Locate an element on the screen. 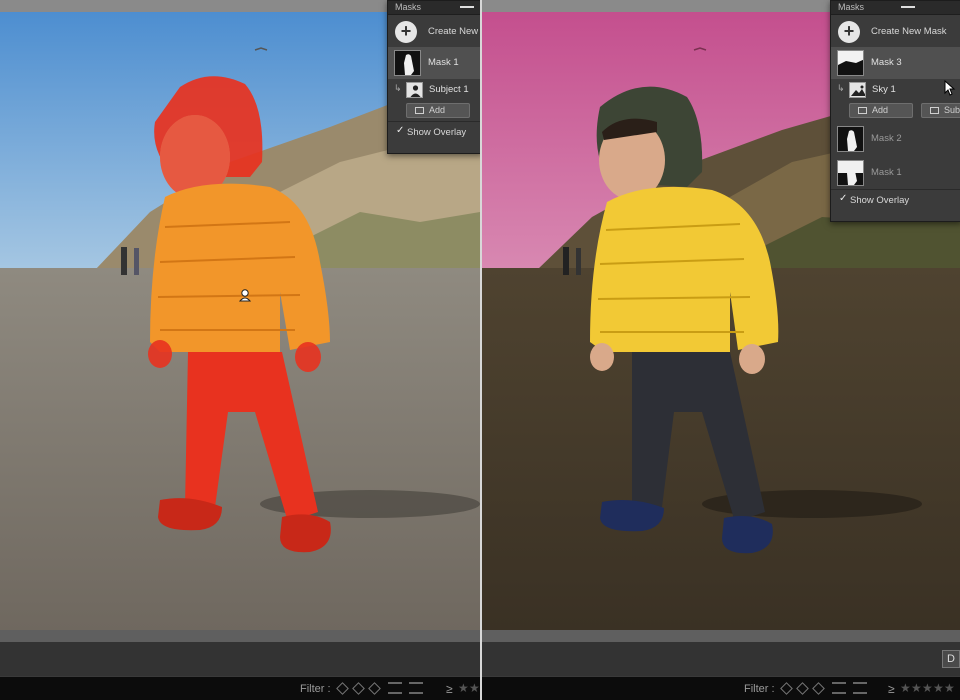 The width and height of the screenshot is (960, 700). mask-action-buttons: Add is located at coordinates (434, 111).